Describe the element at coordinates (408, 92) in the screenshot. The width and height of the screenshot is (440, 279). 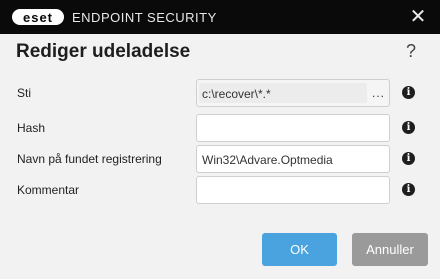
I see `path-info-icon: i` at that location.